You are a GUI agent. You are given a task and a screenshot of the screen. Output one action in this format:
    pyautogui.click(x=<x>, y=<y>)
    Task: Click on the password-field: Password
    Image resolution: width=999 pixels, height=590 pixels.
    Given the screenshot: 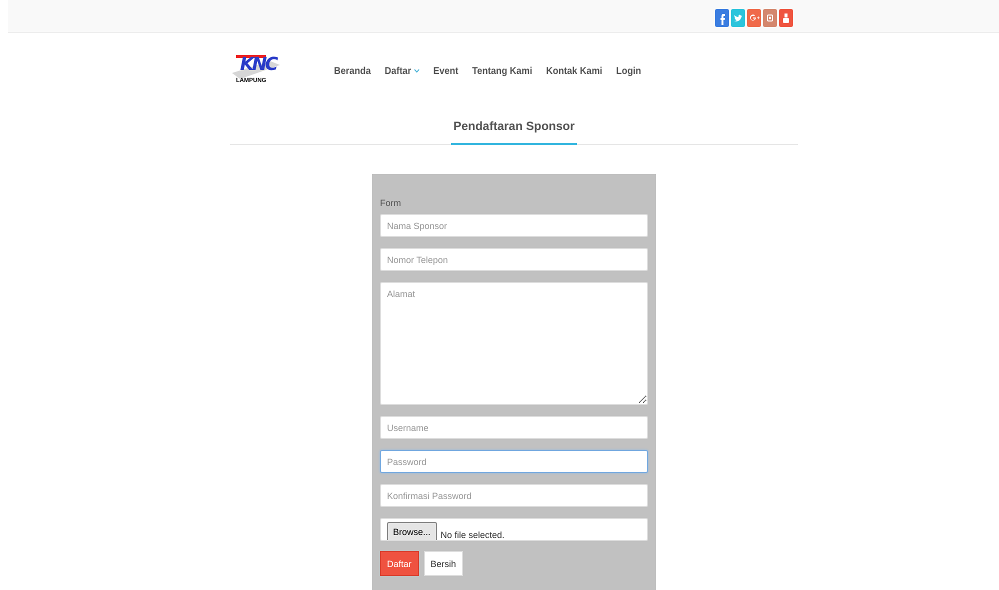 What is the action you would take?
    pyautogui.click(x=514, y=461)
    